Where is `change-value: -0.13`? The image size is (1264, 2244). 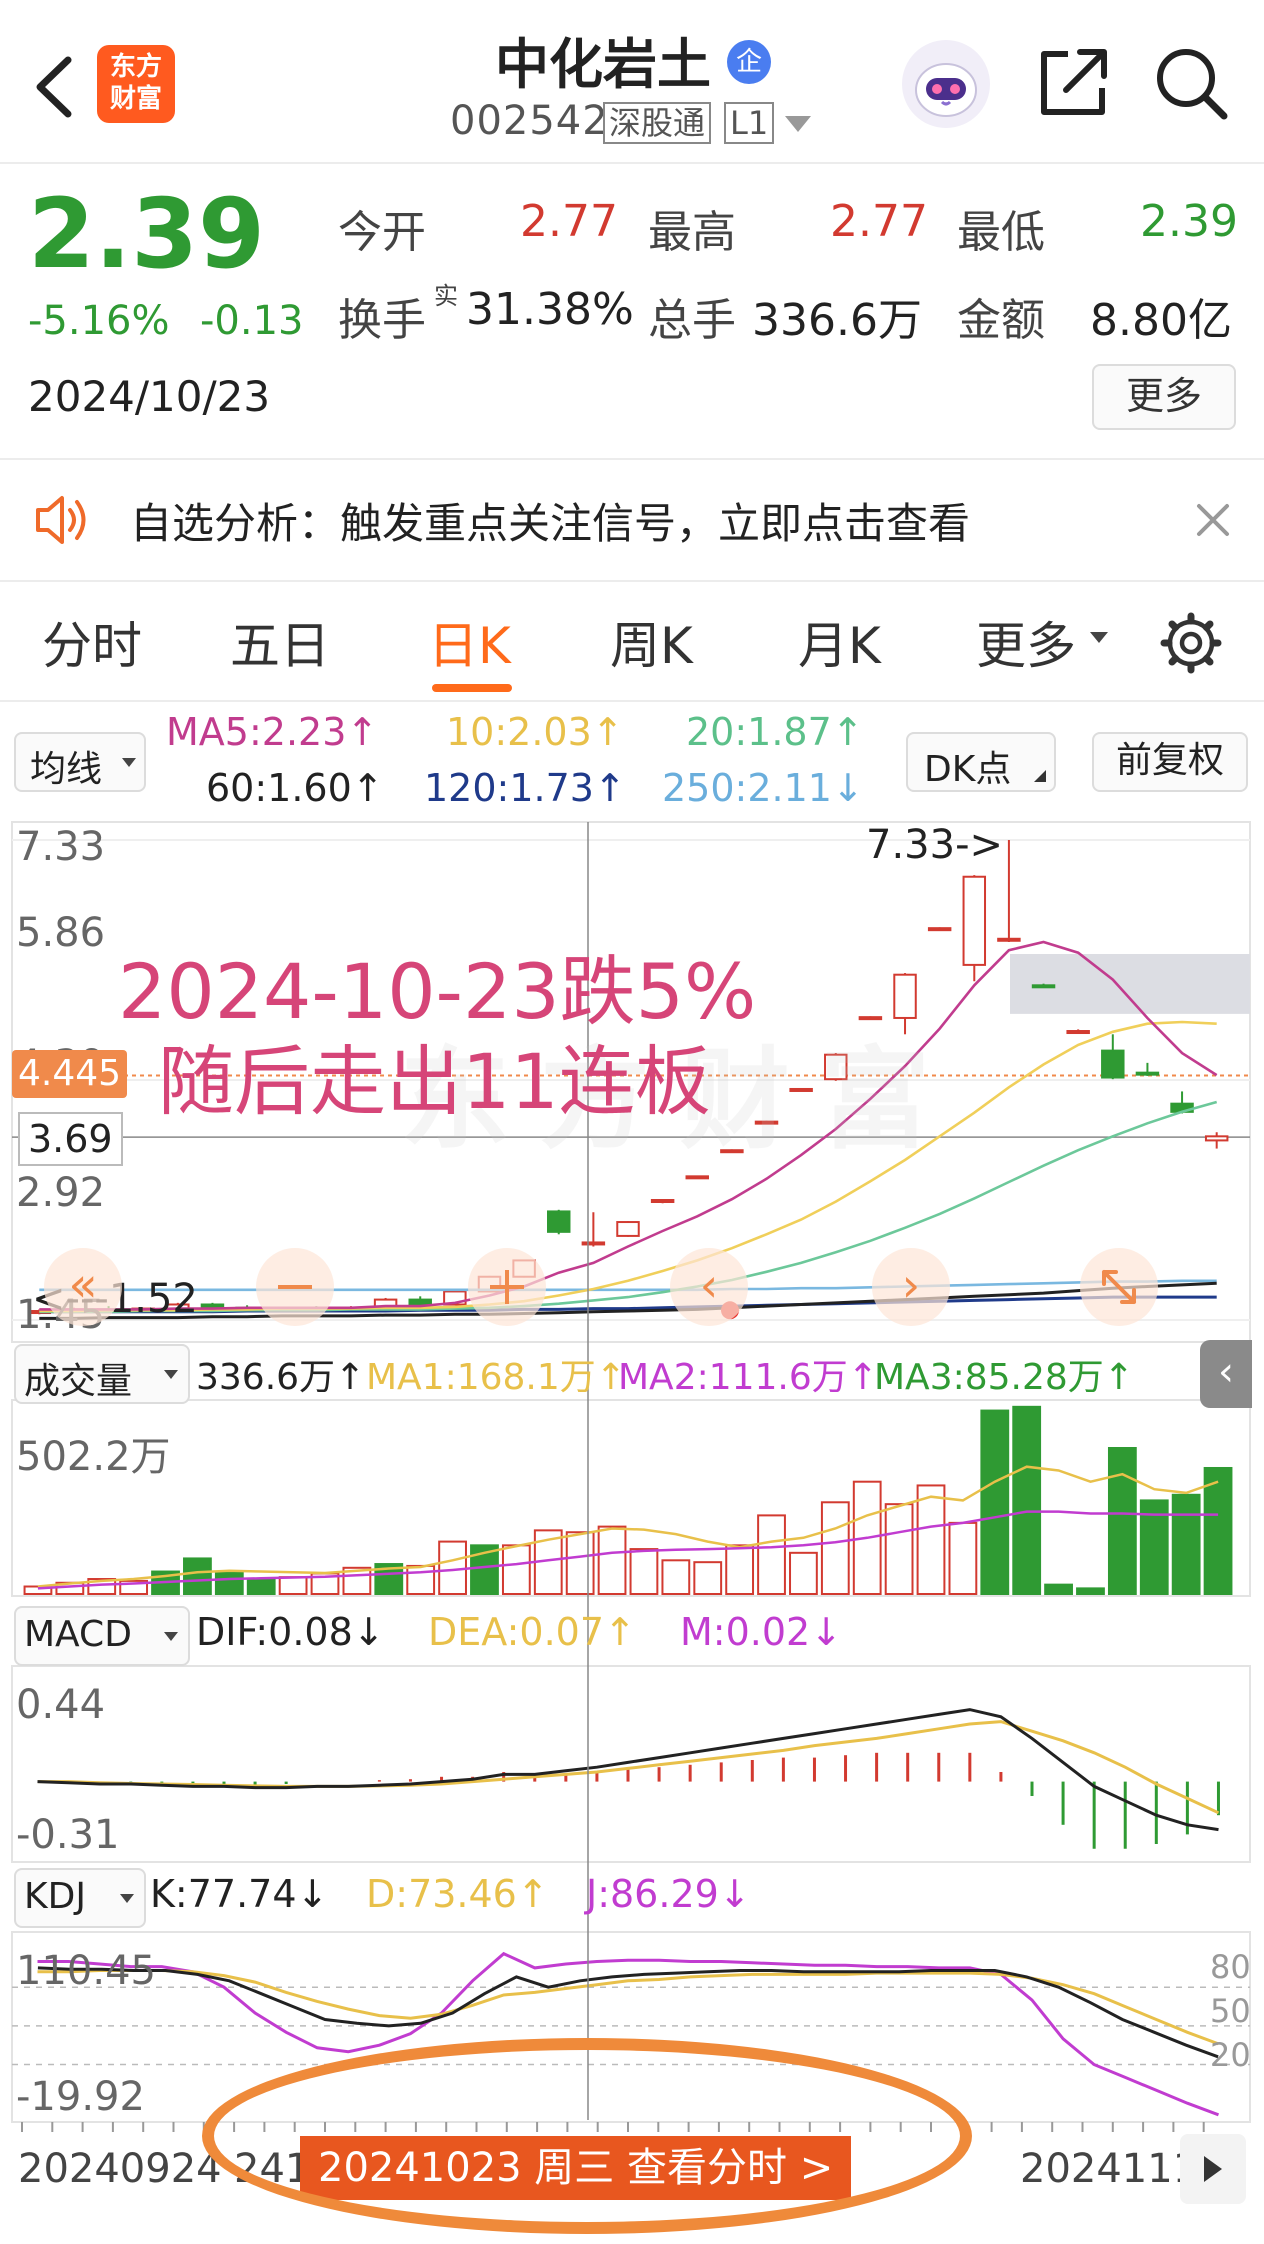
change-value: -0.13 is located at coordinates (252, 321).